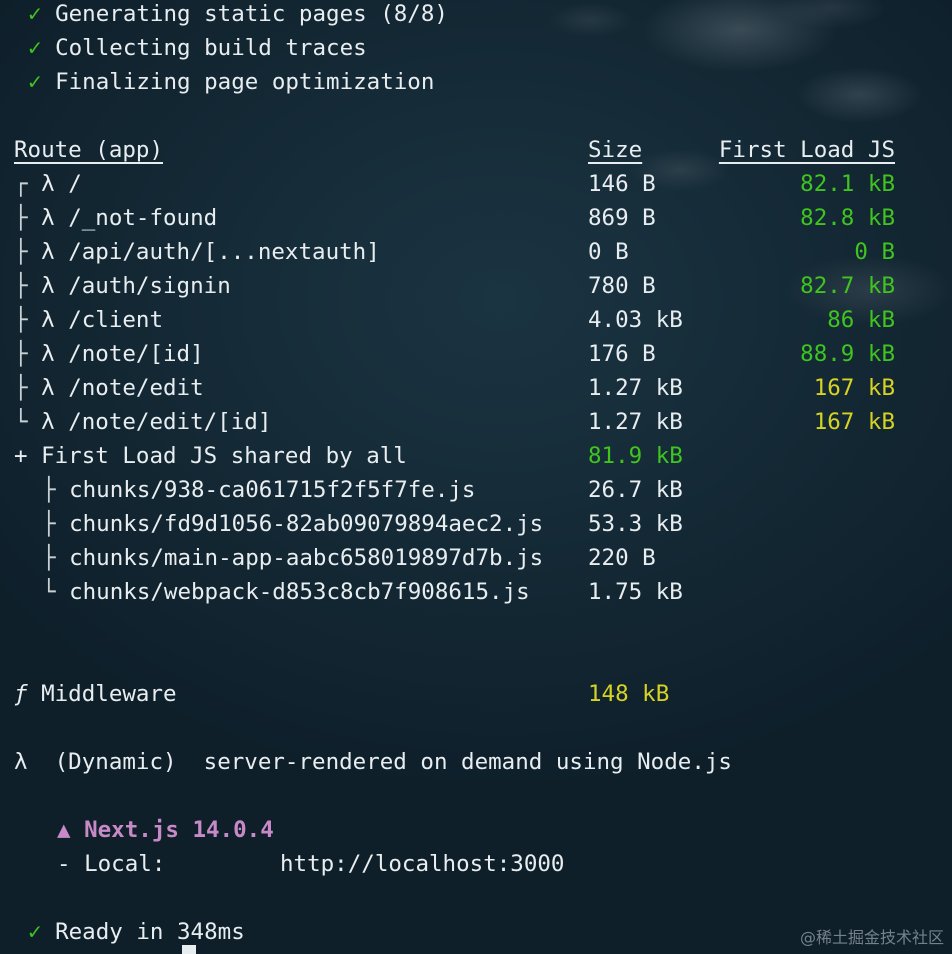  What do you see at coordinates (476, 150) in the screenshot?
I see `route-table-header: Route (app) Size First Load JS` at bounding box center [476, 150].